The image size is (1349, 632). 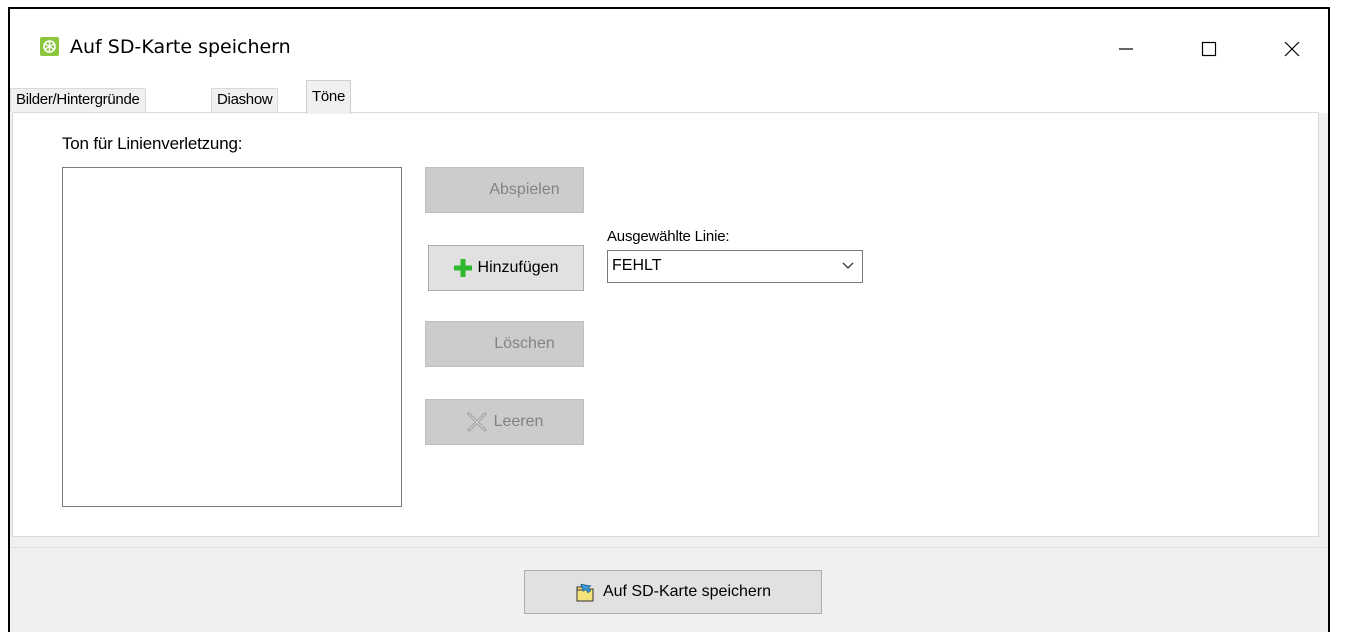 What do you see at coordinates (518, 421) in the screenshot?
I see `clear-button-label: Leeren` at bounding box center [518, 421].